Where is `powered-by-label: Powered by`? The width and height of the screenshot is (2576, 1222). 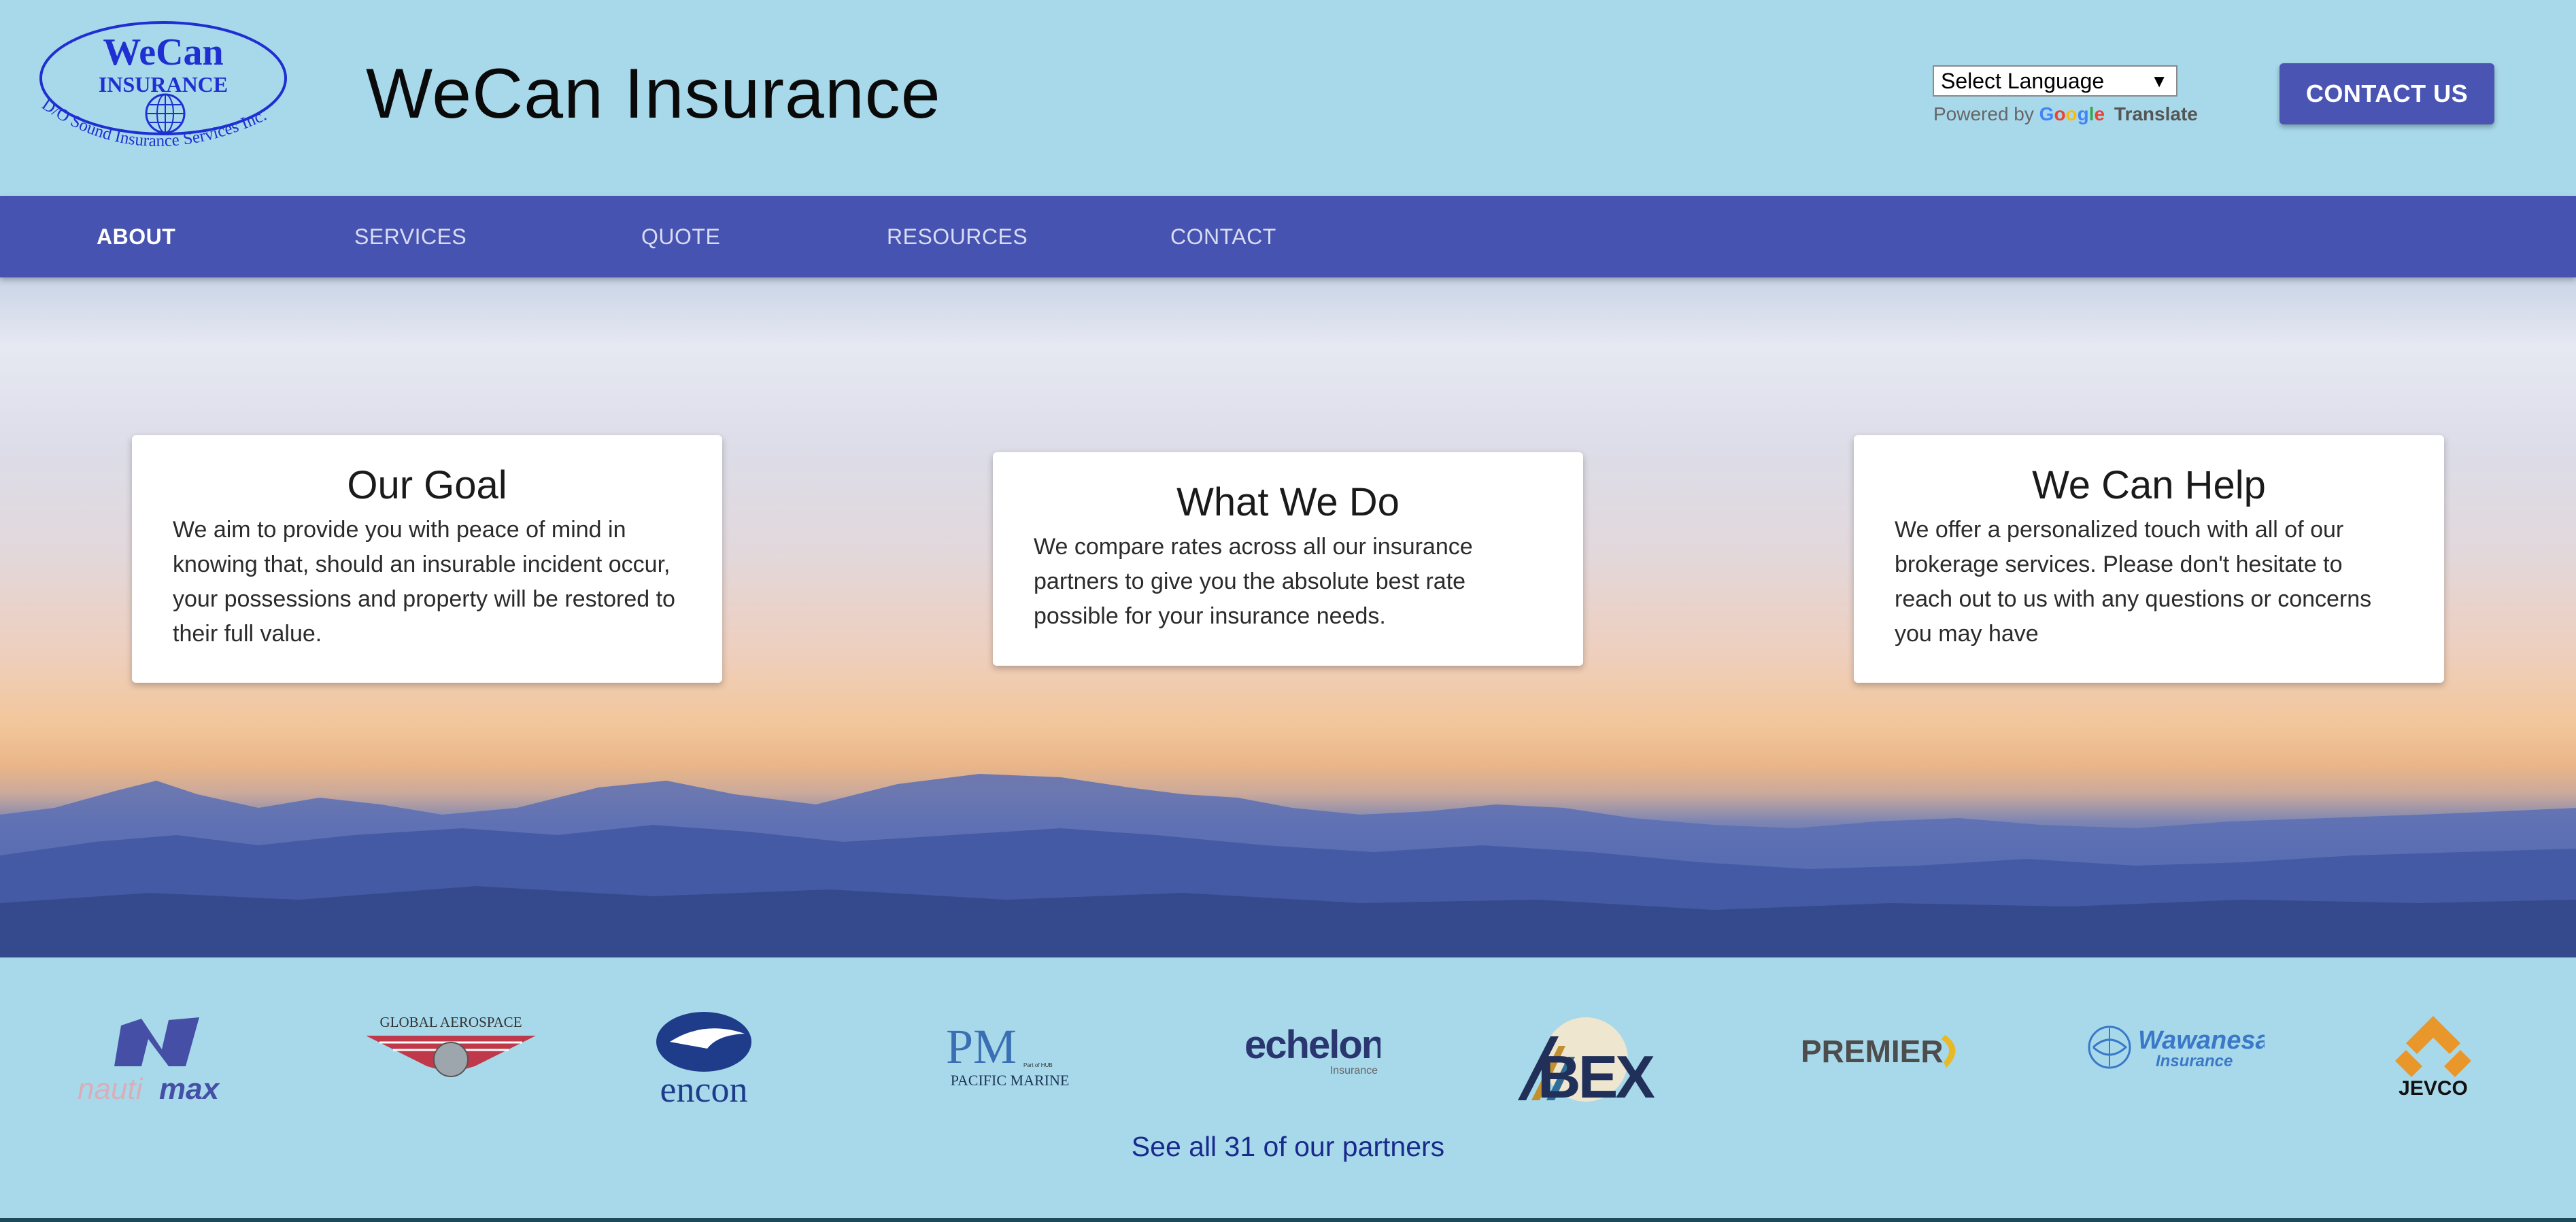 powered-by-label: Powered by is located at coordinates (1983, 113).